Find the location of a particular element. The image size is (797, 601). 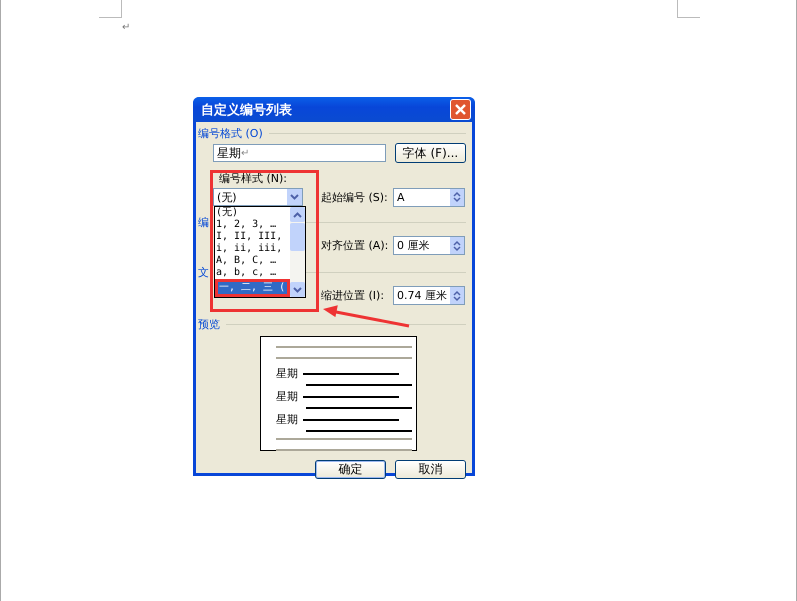

group-label: 编号格式 (O) is located at coordinates (230, 133).